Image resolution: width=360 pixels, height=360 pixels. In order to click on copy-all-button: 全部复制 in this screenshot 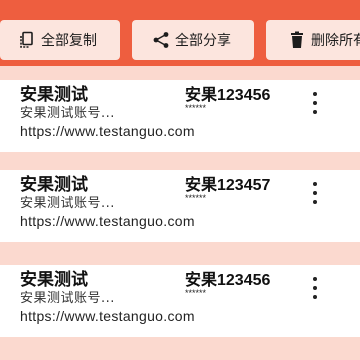, I will do `click(60, 40)`.